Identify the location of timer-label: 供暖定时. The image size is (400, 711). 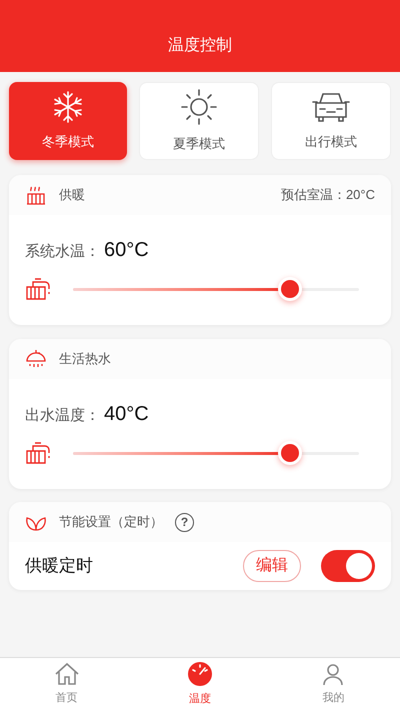
(59, 566).